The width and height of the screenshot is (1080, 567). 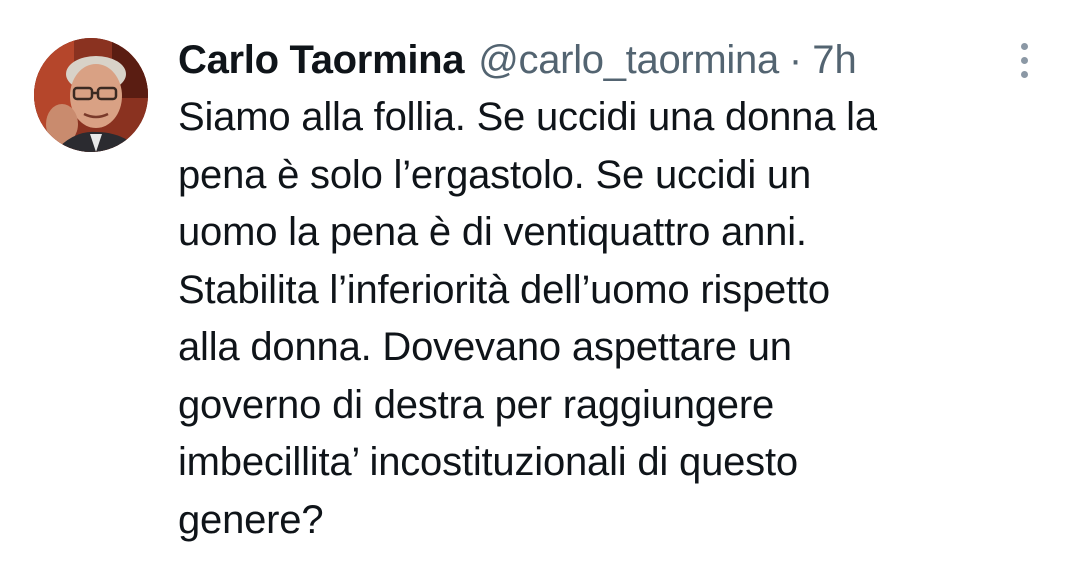 What do you see at coordinates (485, 347) in the screenshot?
I see `tweet-text-line: alla donna. Dovevano aspettare un` at bounding box center [485, 347].